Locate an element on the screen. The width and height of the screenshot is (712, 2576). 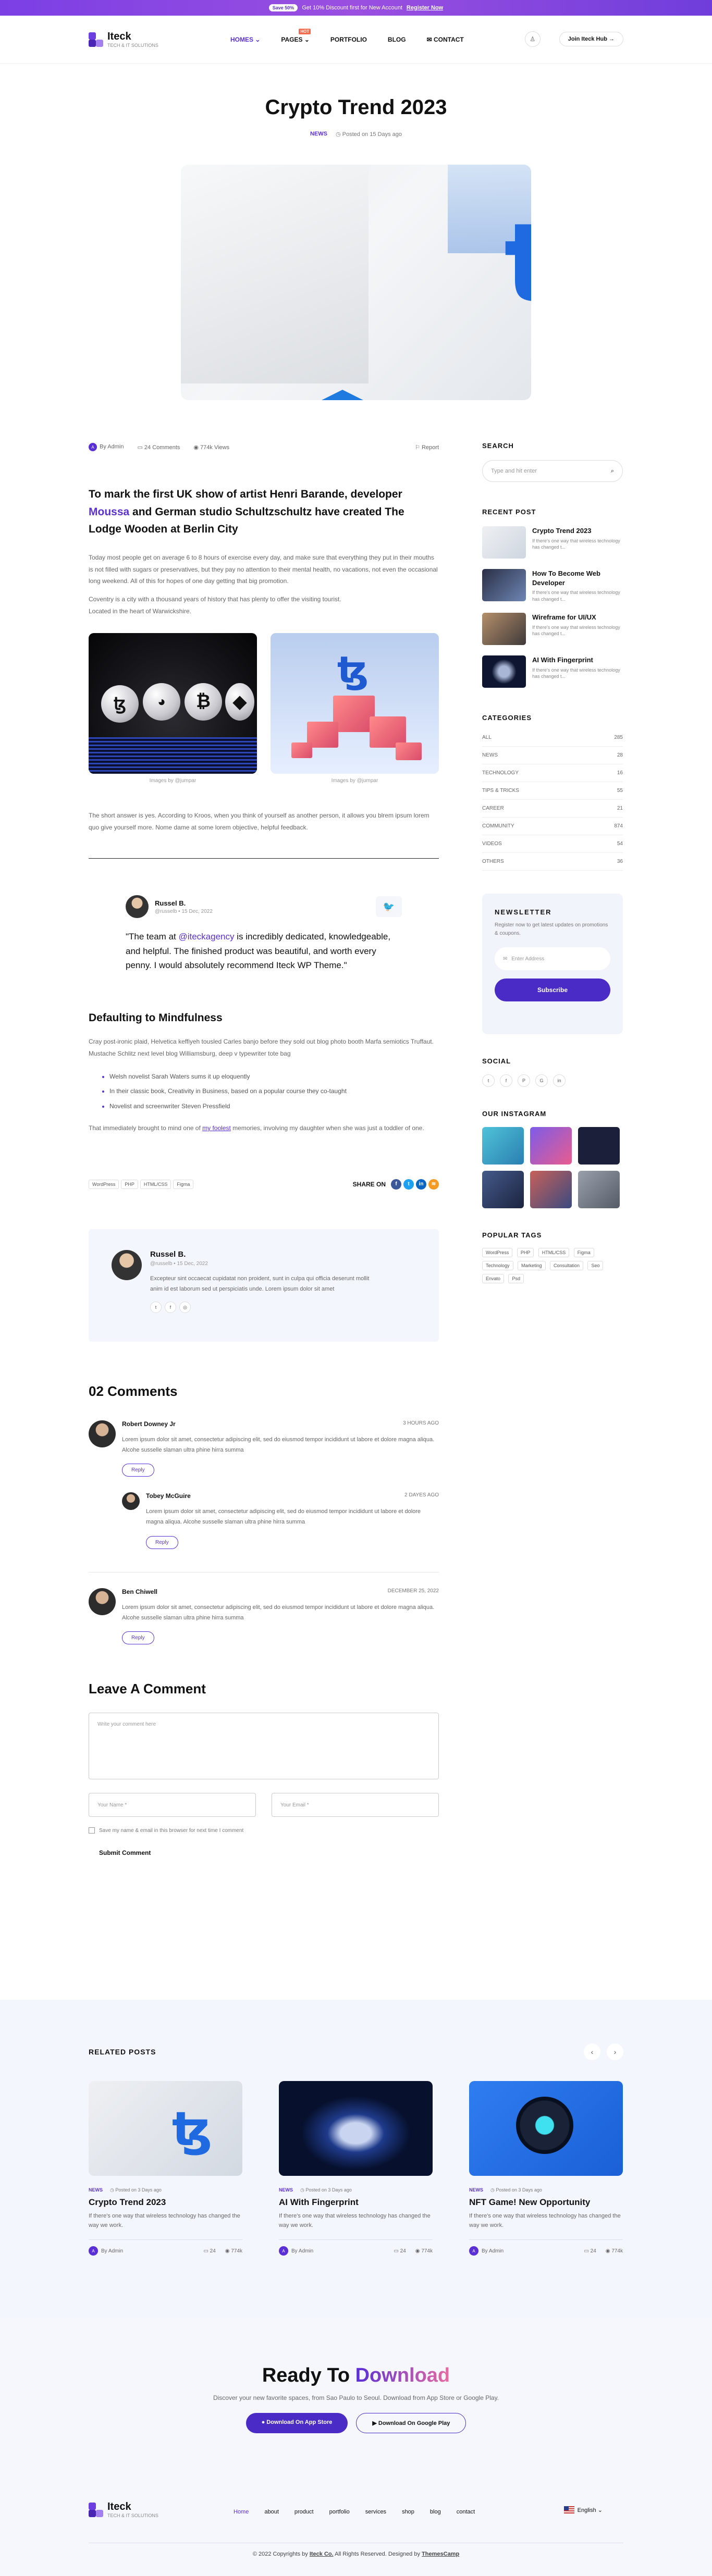
promo-pill: Save 50% is located at coordinates (283, 7).